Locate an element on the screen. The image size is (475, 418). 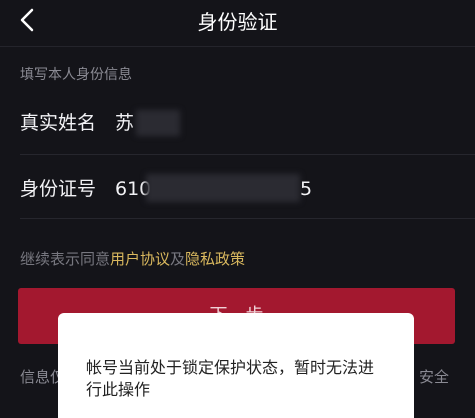
id-number-field: 身份证号 610 5 is located at coordinates (247, 189).